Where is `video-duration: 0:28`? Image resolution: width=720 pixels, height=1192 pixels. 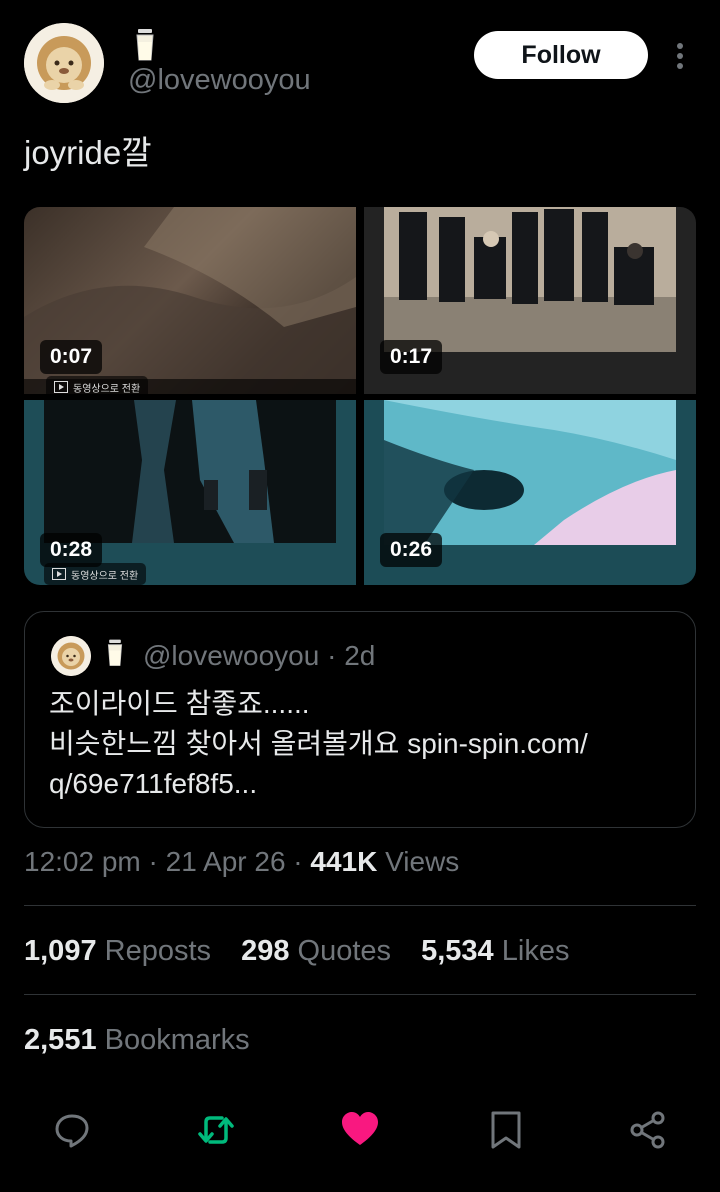
video-duration: 0:28 is located at coordinates (71, 550).